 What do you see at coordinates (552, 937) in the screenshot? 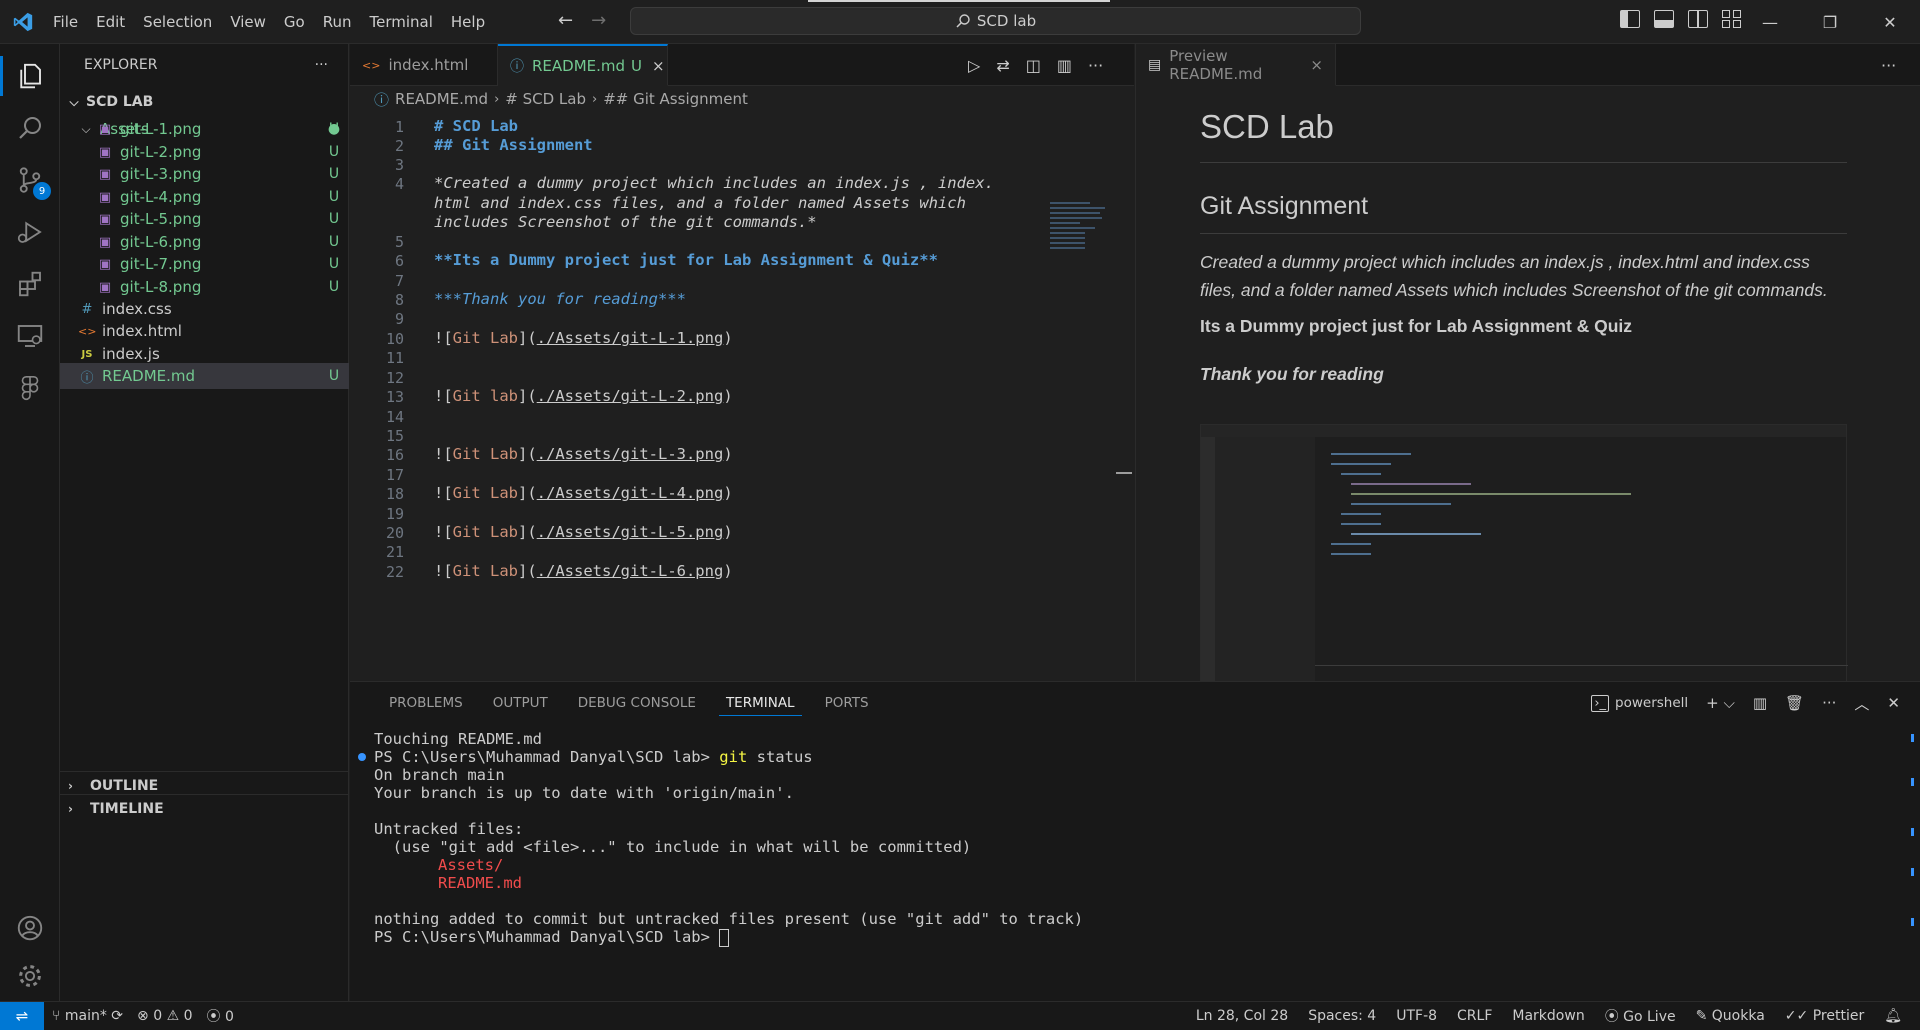
I see `terminal-prompt-line: PS C:\Users\Muhammad Danyal\SCD lab>` at bounding box center [552, 937].